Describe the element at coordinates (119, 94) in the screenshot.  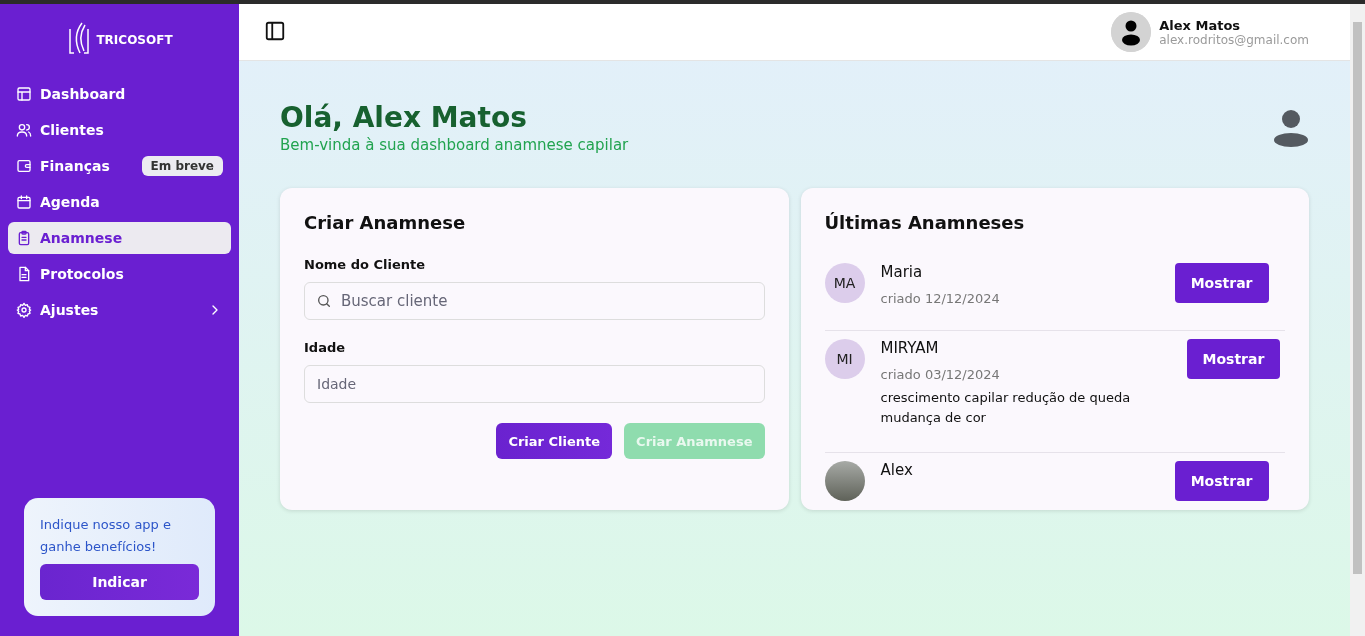
I see `sidebar-item: Dashboard` at that location.